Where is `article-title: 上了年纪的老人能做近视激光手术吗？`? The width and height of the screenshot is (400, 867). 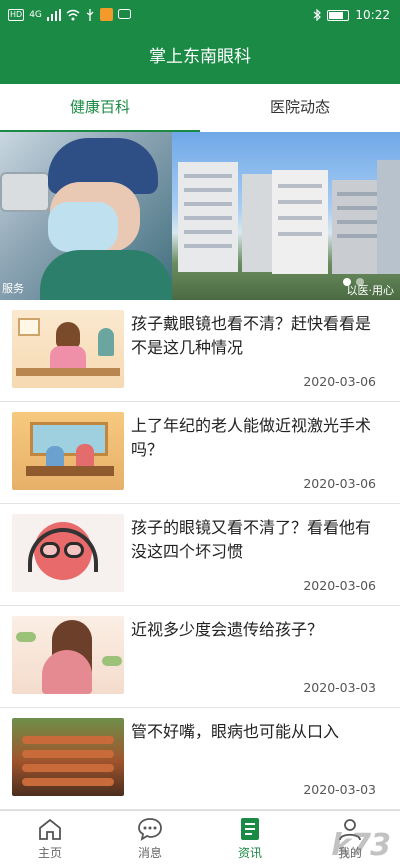 article-title: 上了年纪的老人能做近视激光手术吗？ is located at coordinates (251, 437).